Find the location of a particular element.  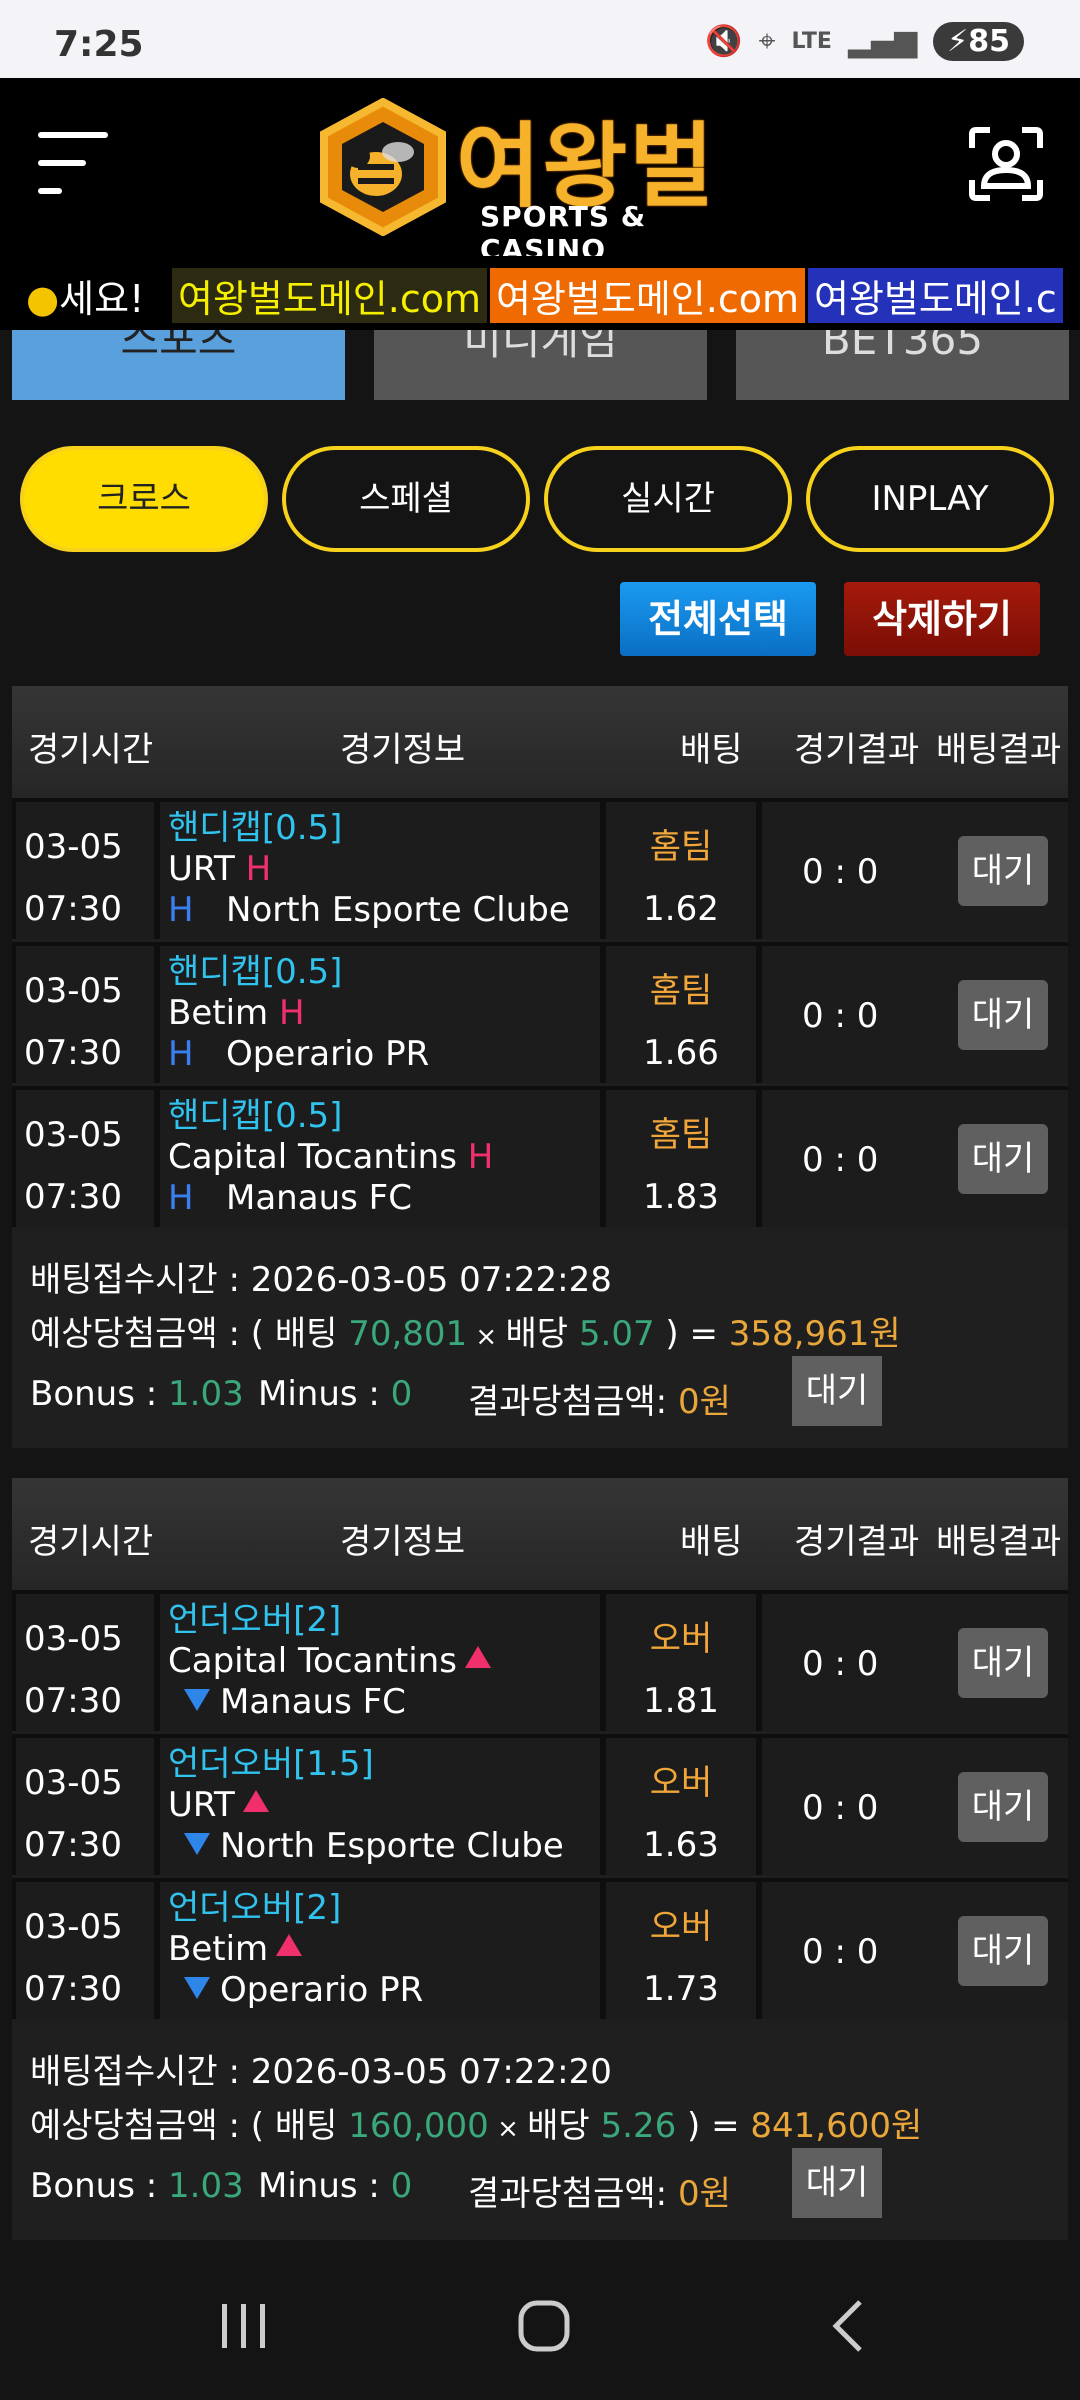

recent-apps-icon is located at coordinates (244, 2327).